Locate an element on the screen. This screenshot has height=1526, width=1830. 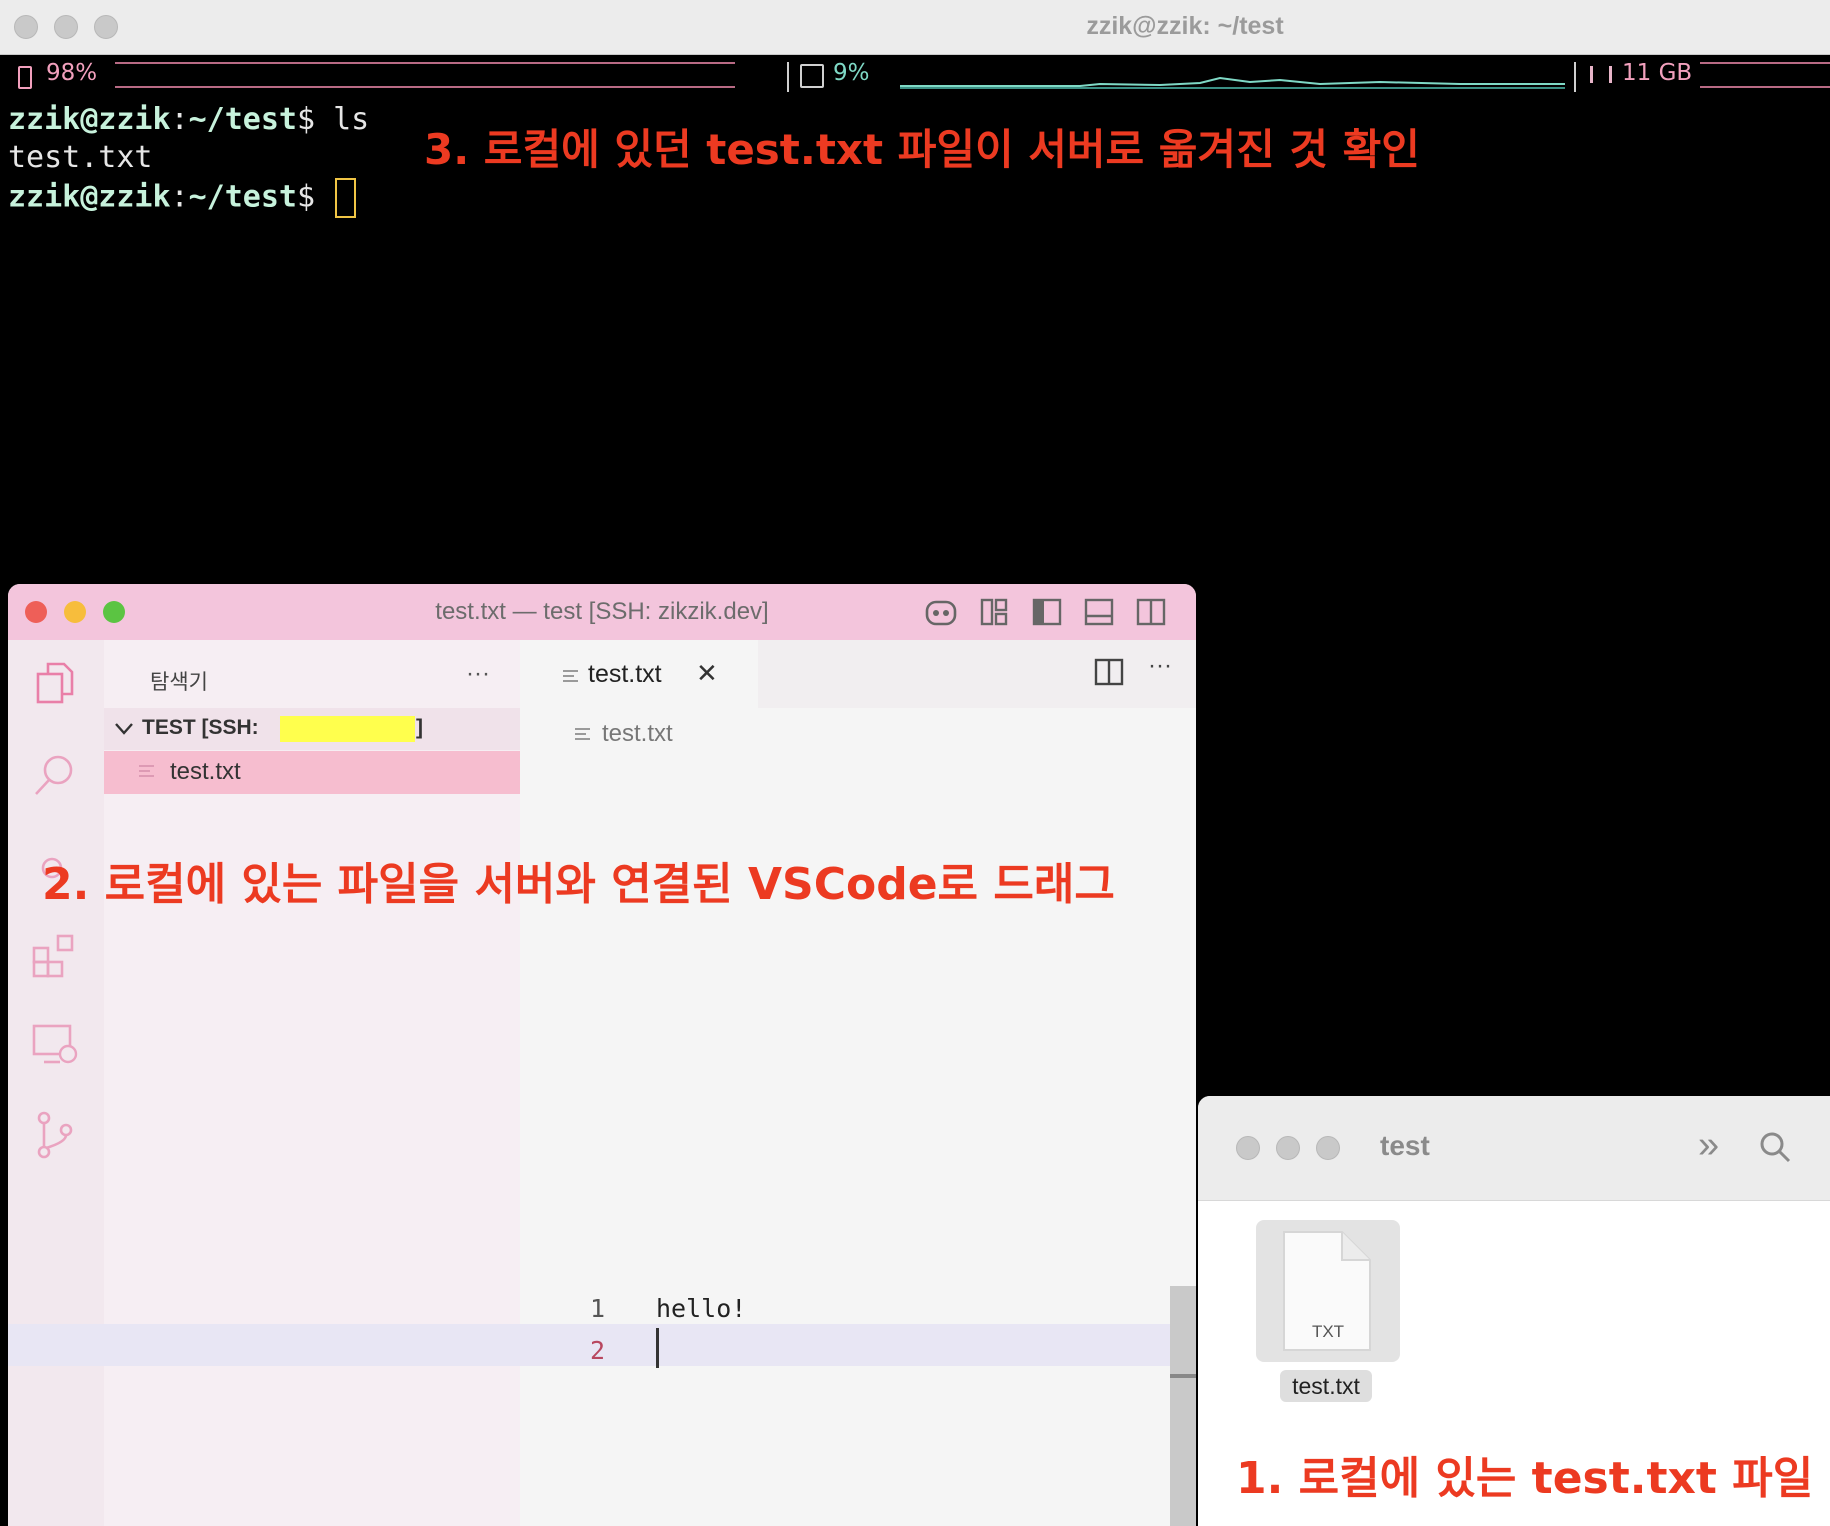
terminal-output: test.txt is located at coordinates (80, 157).